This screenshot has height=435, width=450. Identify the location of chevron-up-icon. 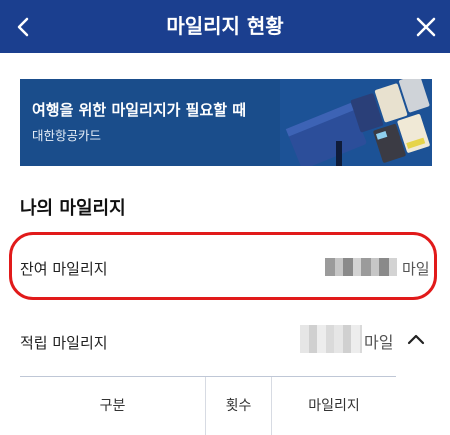
(416, 339).